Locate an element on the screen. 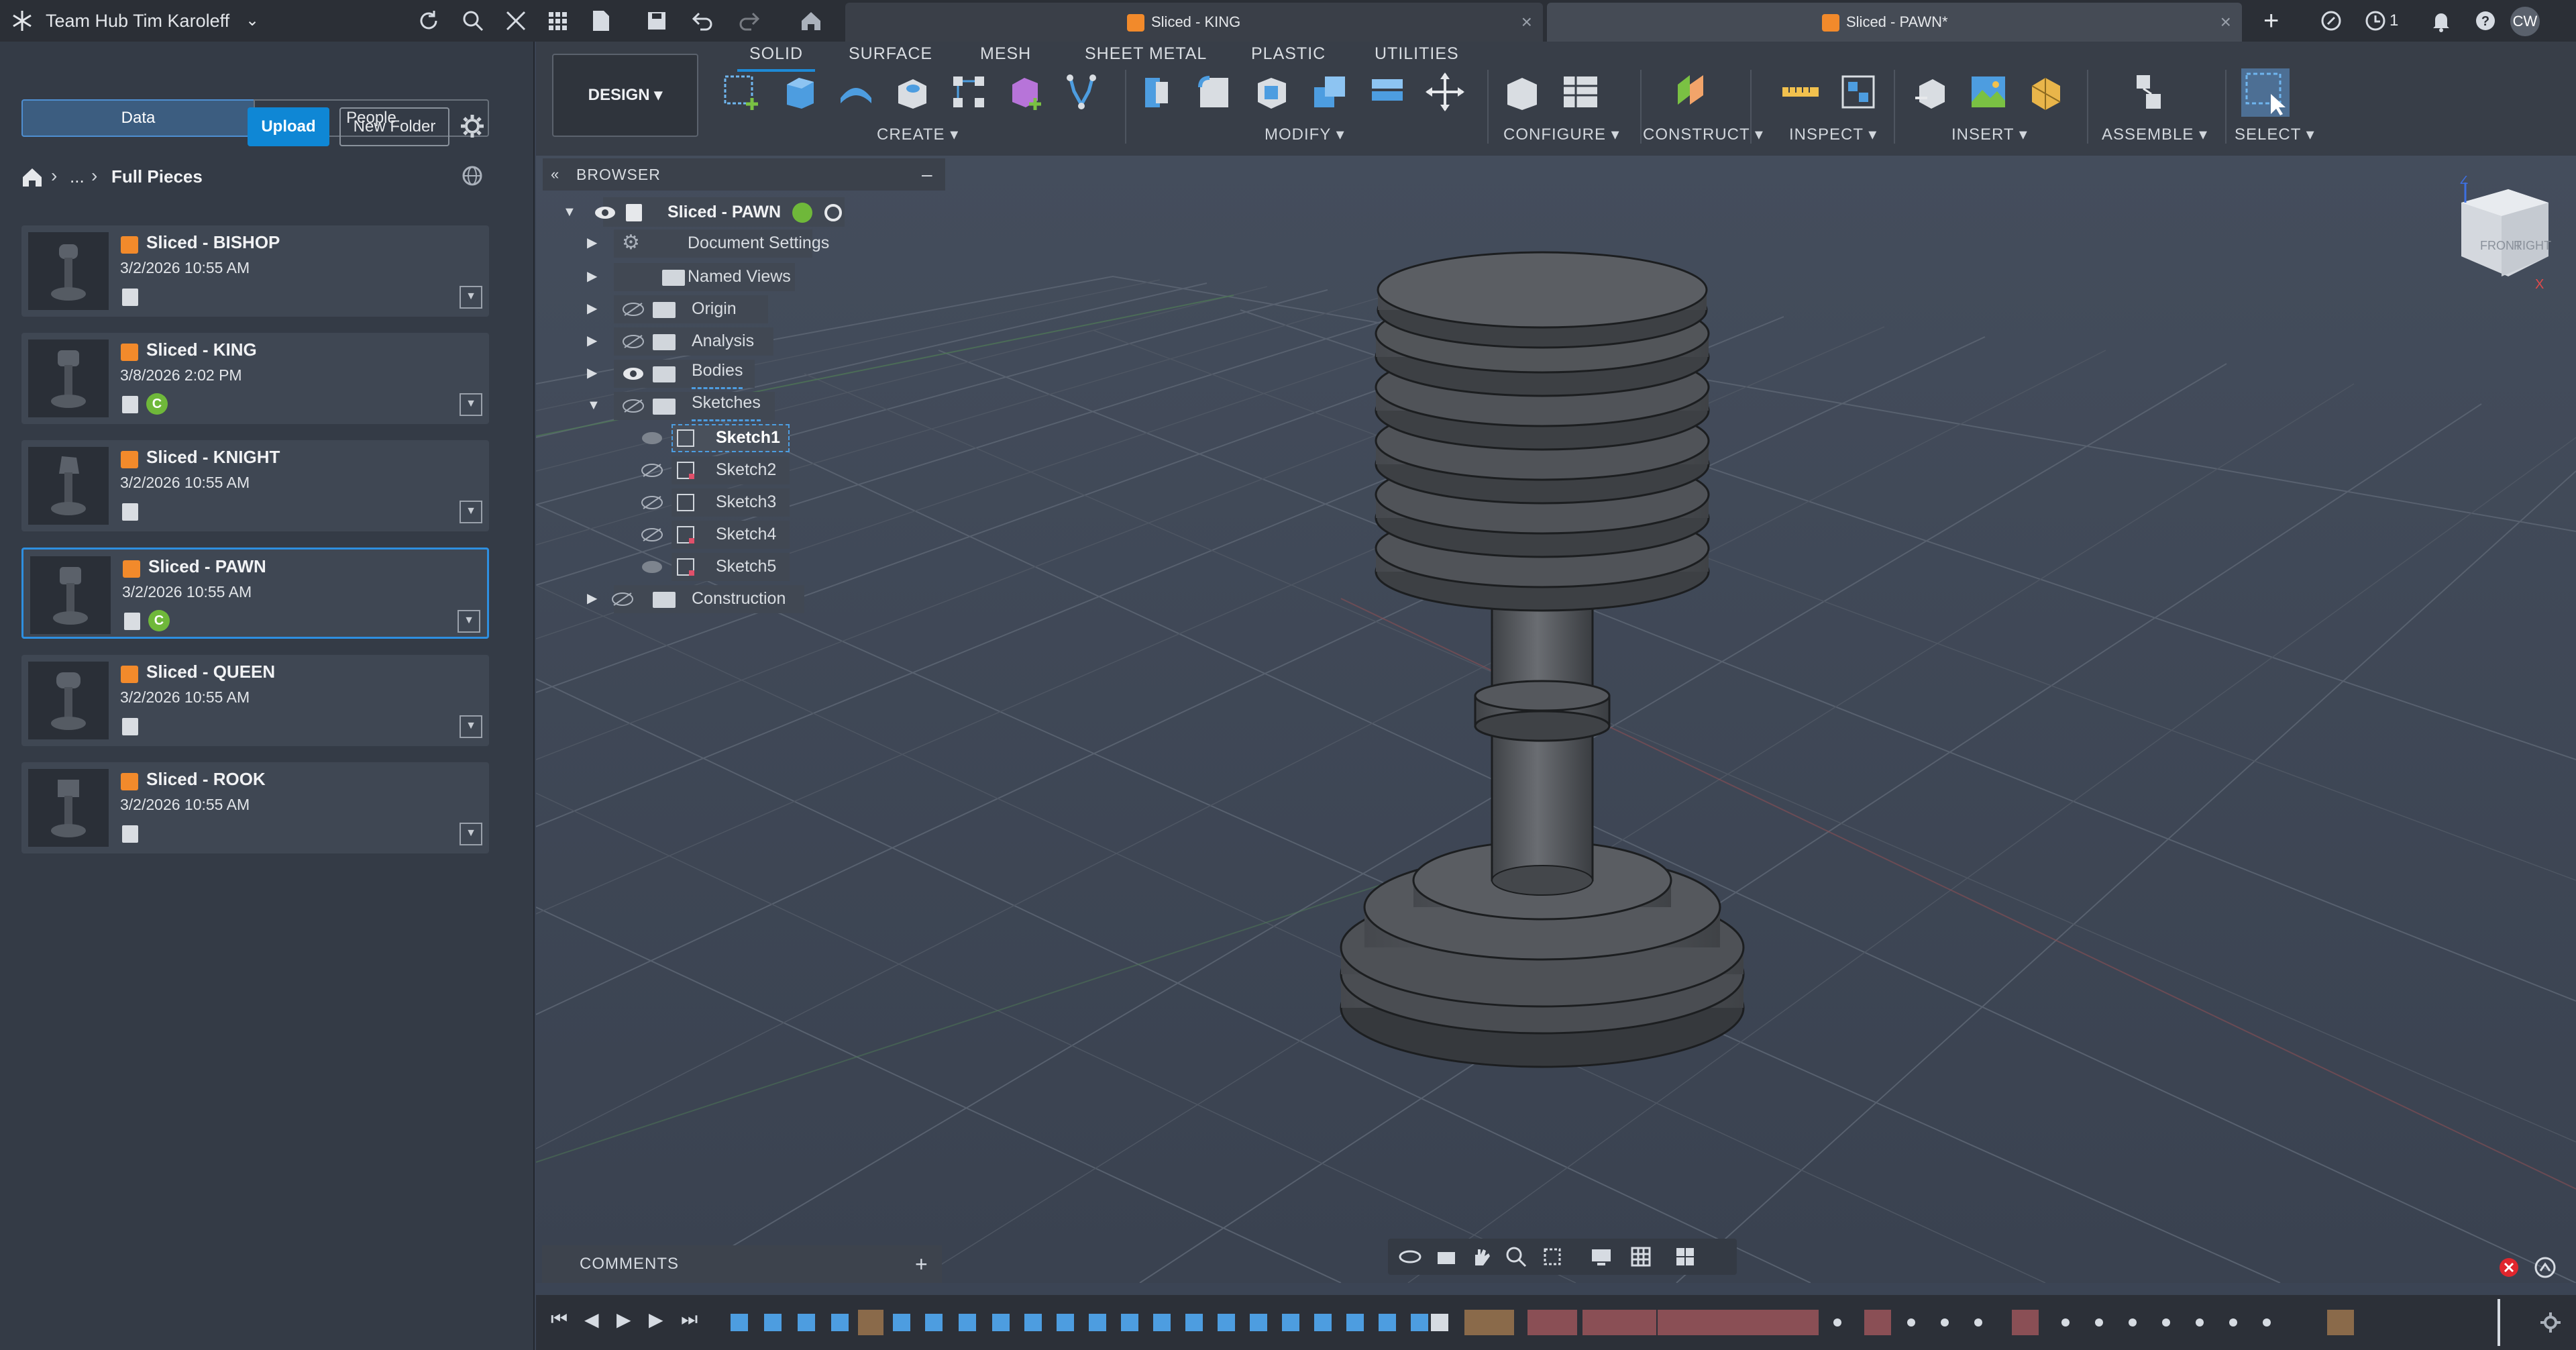 The width and height of the screenshot is (2576, 1350). user-avatar: CW is located at coordinates (2525, 21).